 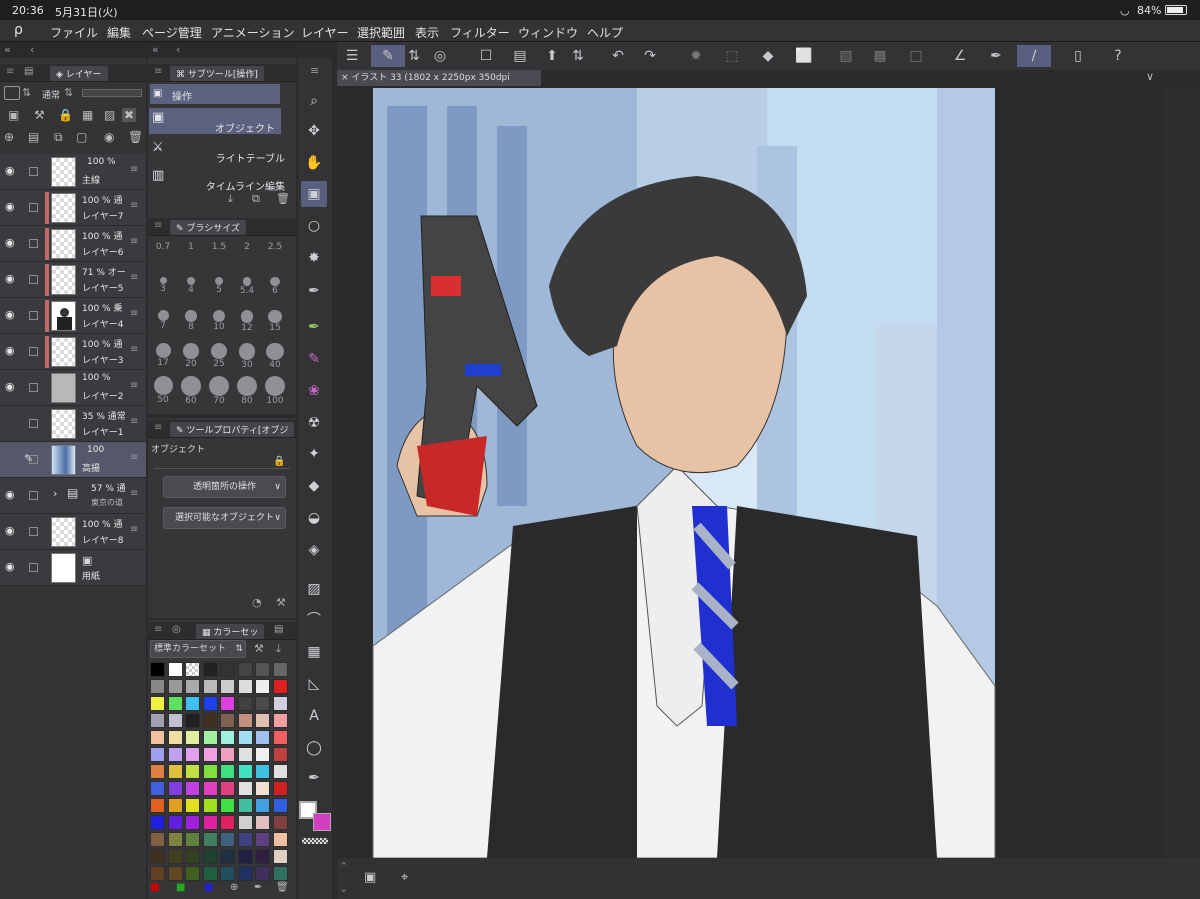 What do you see at coordinates (247, 323) in the screenshot?
I see `brush-size-cell: 12` at bounding box center [247, 323].